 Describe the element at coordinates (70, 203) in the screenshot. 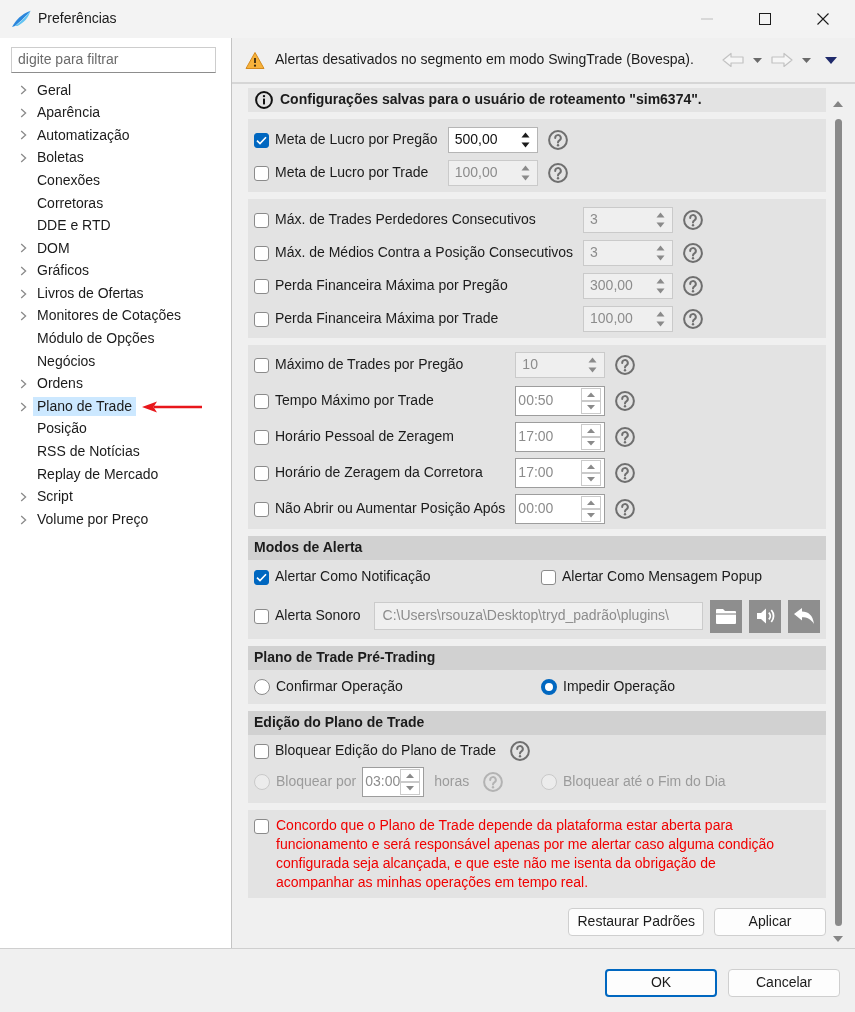

I see `tree-item: Corretoras` at that location.